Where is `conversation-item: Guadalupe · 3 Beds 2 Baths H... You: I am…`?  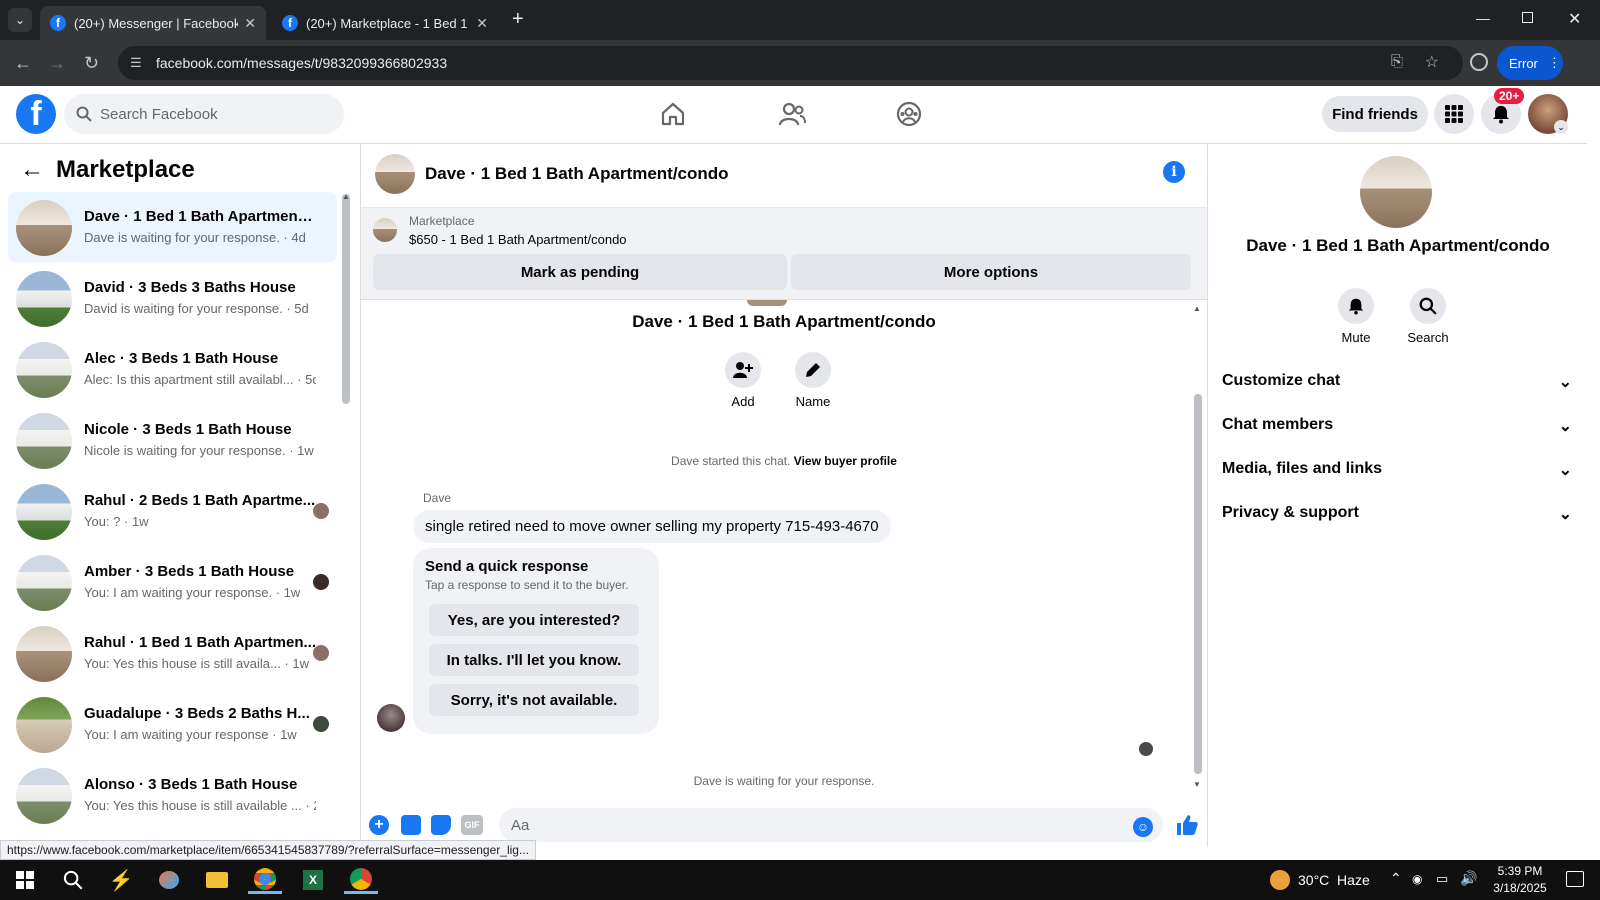 conversation-item: Guadalupe · 3 Beds 2 Baths H... You: I am… is located at coordinates (172, 724).